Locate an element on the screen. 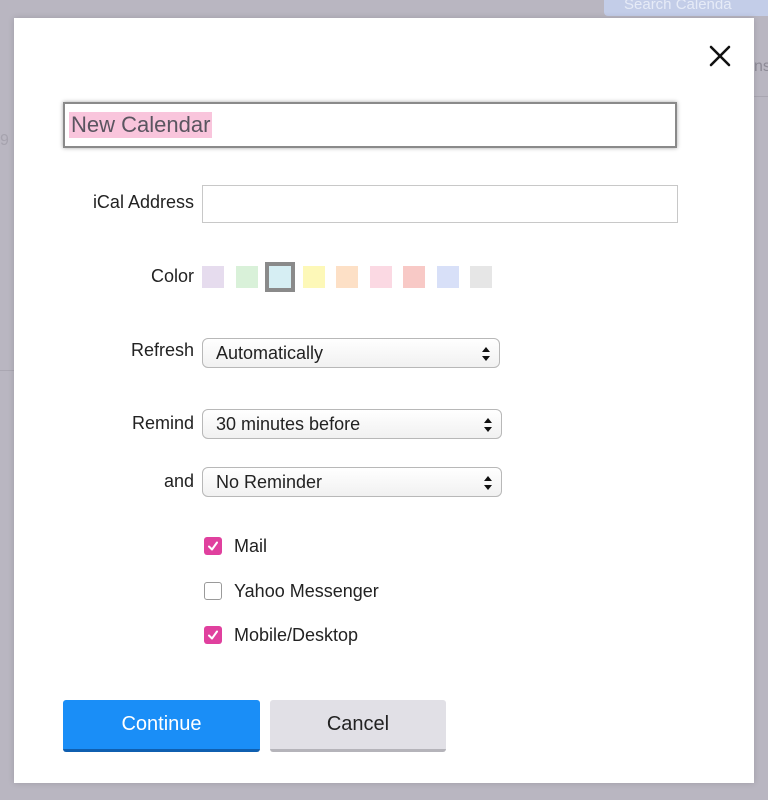 This screenshot has height=800, width=768. close-button is located at coordinates (720, 56).